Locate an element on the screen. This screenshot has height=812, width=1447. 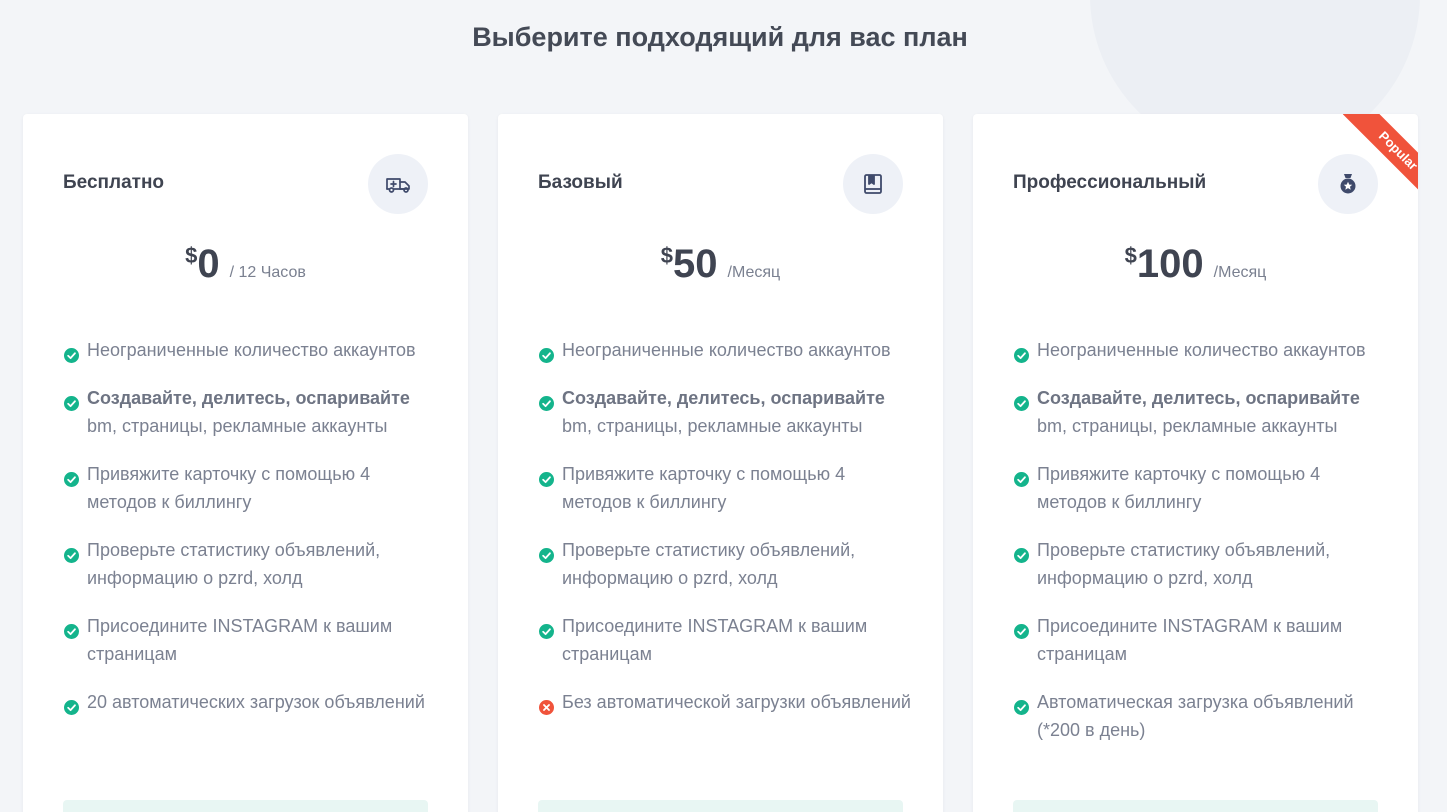
book-icon is located at coordinates (873, 184).